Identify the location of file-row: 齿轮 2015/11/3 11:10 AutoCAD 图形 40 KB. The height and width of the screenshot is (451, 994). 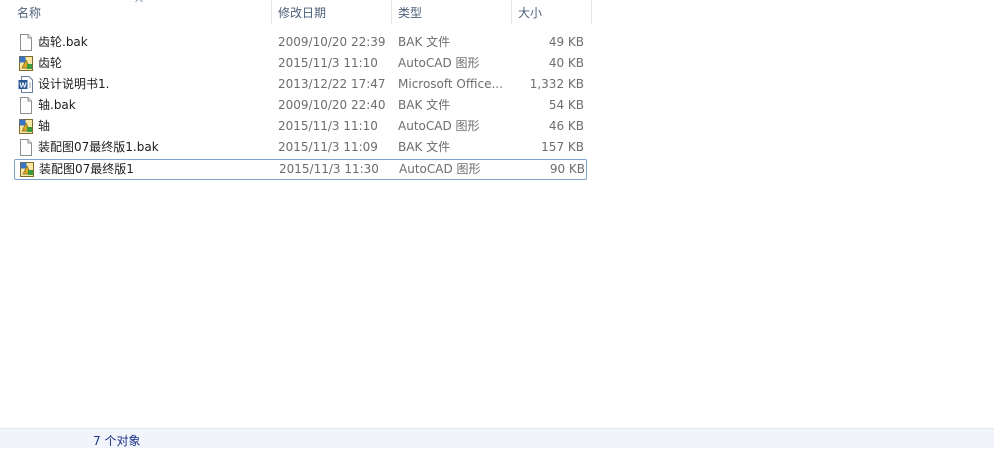
(300, 63).